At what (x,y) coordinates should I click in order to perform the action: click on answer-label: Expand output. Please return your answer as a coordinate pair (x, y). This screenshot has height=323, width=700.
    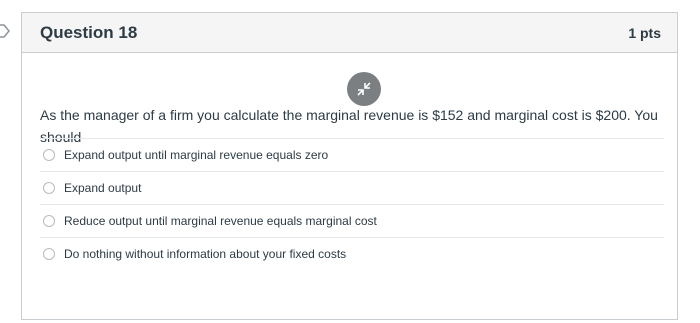
    Looking at the image, I should click on (103, 188).